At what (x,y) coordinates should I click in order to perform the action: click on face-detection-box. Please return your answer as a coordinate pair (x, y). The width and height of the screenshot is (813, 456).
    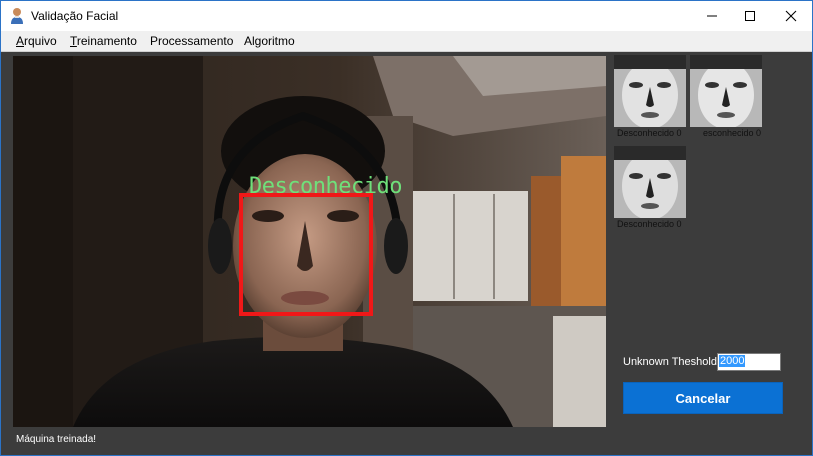
    Looking at the image, I should click on (306, 254).